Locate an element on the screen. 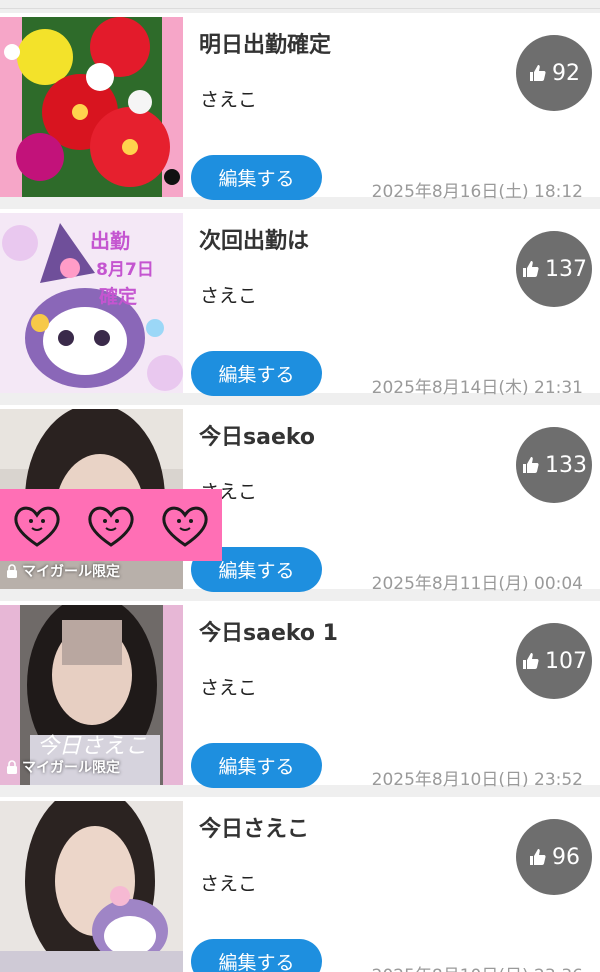  image-text: 今日さえこ is located at coordinates (92, 746).